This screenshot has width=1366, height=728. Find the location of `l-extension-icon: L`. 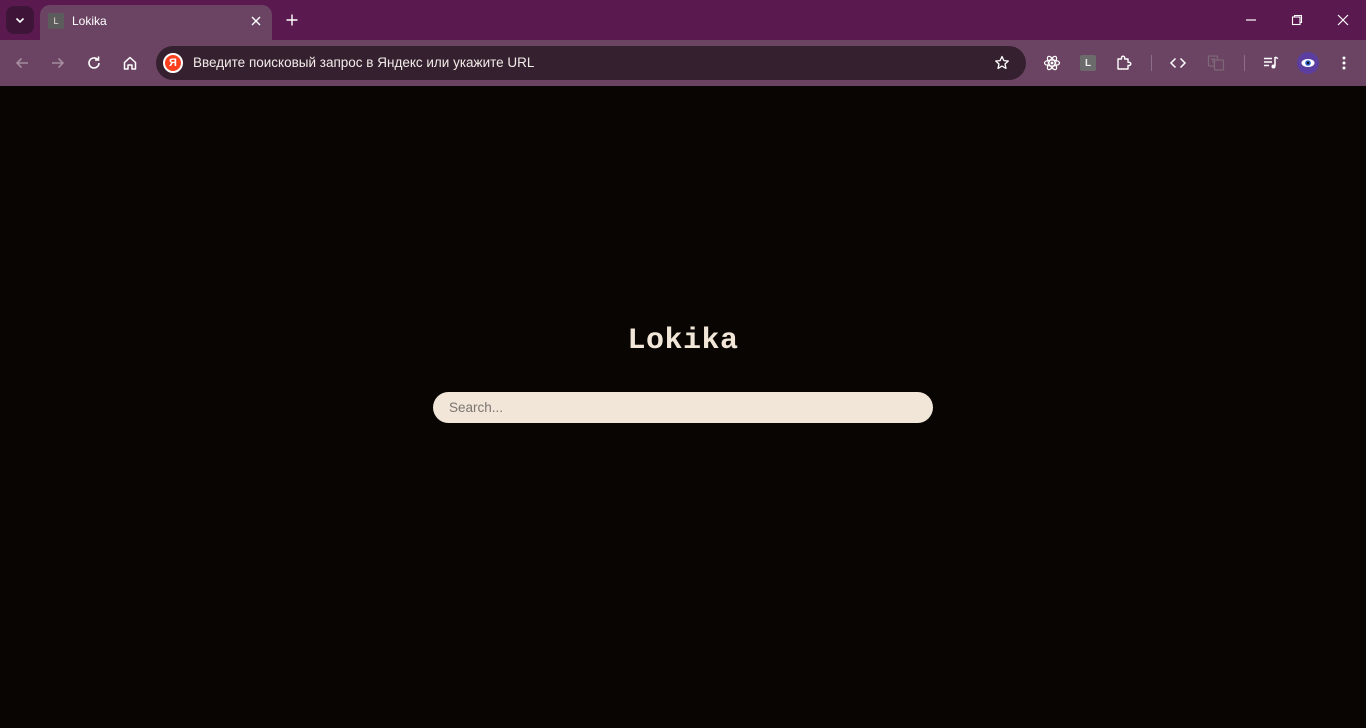

l-extension-icon: L is located at coordinates (1088, 63).